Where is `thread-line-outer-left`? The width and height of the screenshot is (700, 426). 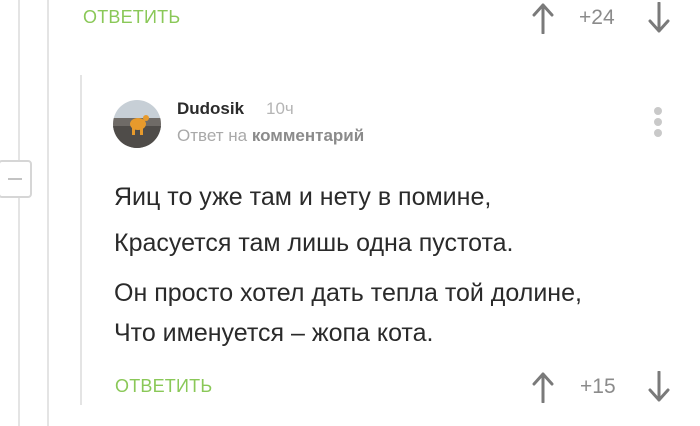
thread-line-outer-left is located at coordinates (19, 213).